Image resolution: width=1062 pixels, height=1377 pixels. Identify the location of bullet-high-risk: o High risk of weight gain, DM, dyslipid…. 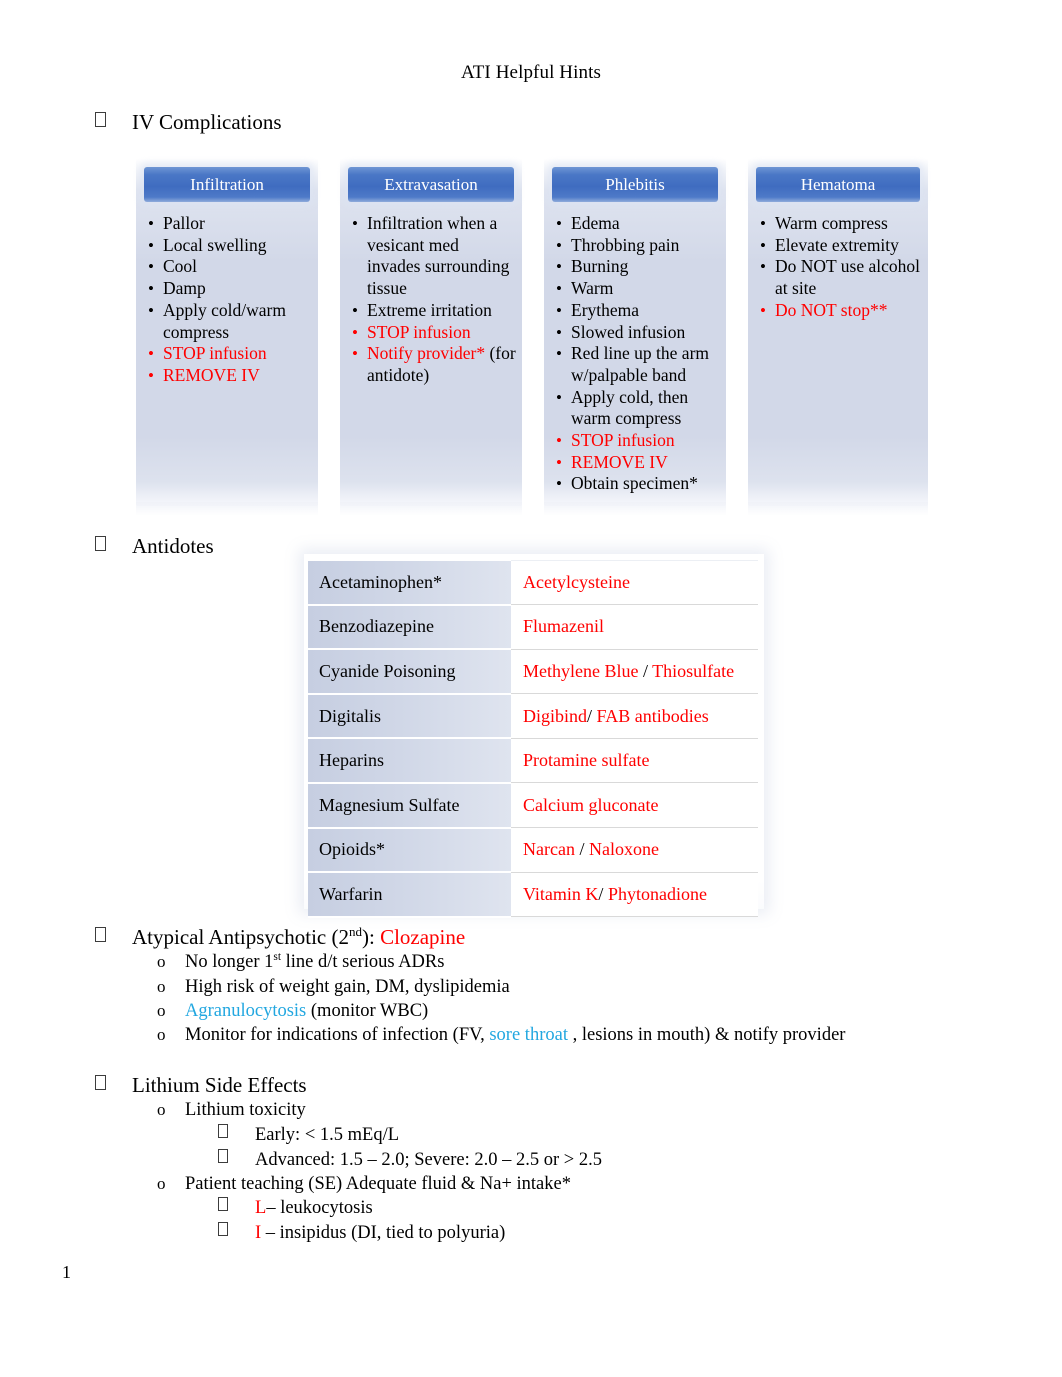
(333, 987).